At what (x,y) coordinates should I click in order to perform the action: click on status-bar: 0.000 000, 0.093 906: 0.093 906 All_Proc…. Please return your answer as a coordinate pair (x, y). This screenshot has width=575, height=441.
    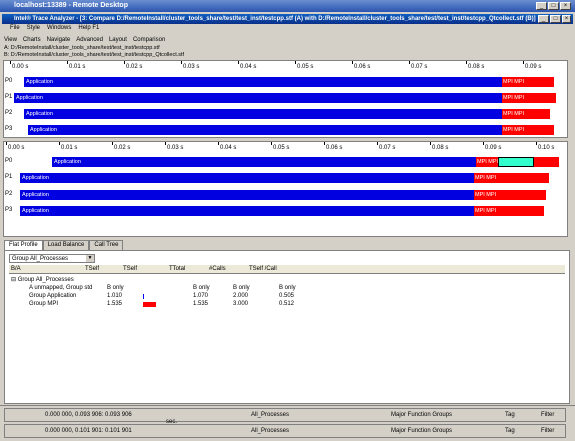
    Looking at the image, I should click on (287, 423).